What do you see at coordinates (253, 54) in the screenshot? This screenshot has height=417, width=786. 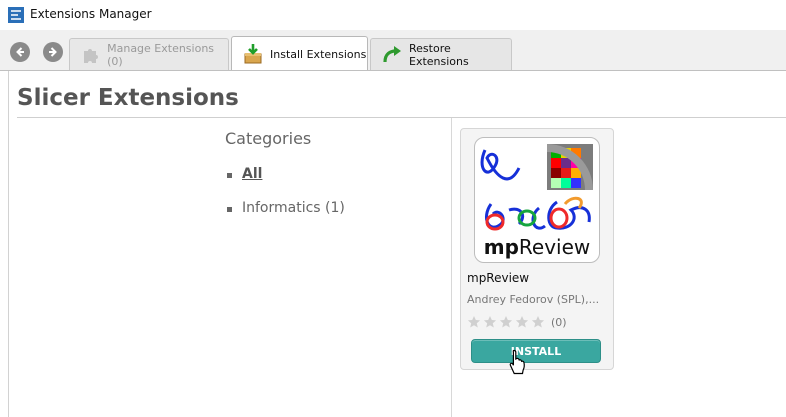 I see `download-box-icon` at bounding box center [253, 54].